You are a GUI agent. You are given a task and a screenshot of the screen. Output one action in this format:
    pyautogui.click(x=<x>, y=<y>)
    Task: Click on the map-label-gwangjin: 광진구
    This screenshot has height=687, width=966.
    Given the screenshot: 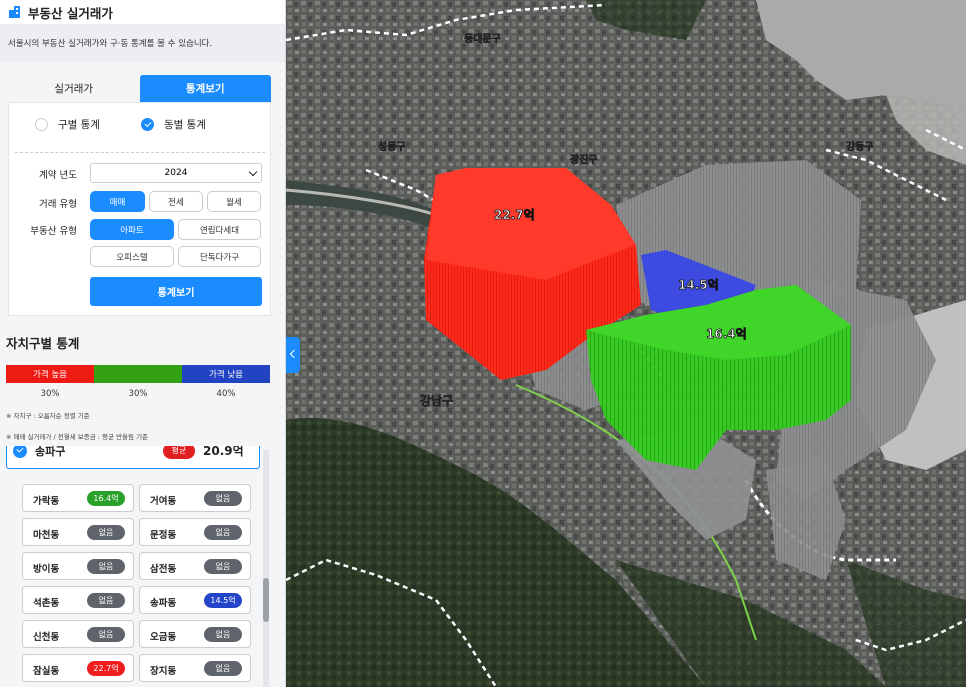 What is the action you would take?
    pyautogui.click(x=584, y=159)
    